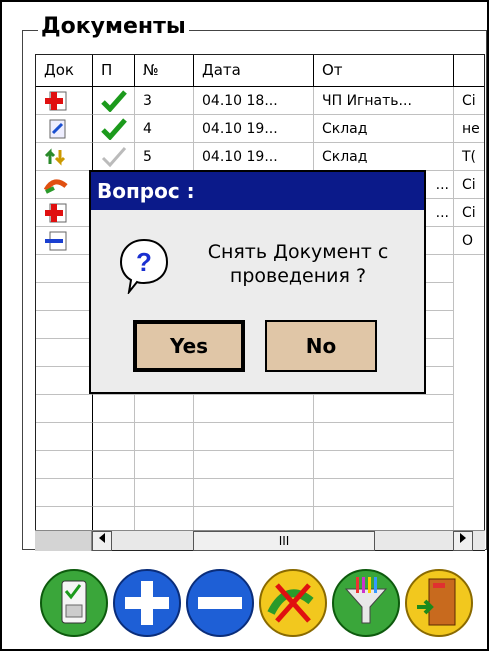  I want to click on table-row: 5 04.10 19... Склад Т(, so click(260, 157).